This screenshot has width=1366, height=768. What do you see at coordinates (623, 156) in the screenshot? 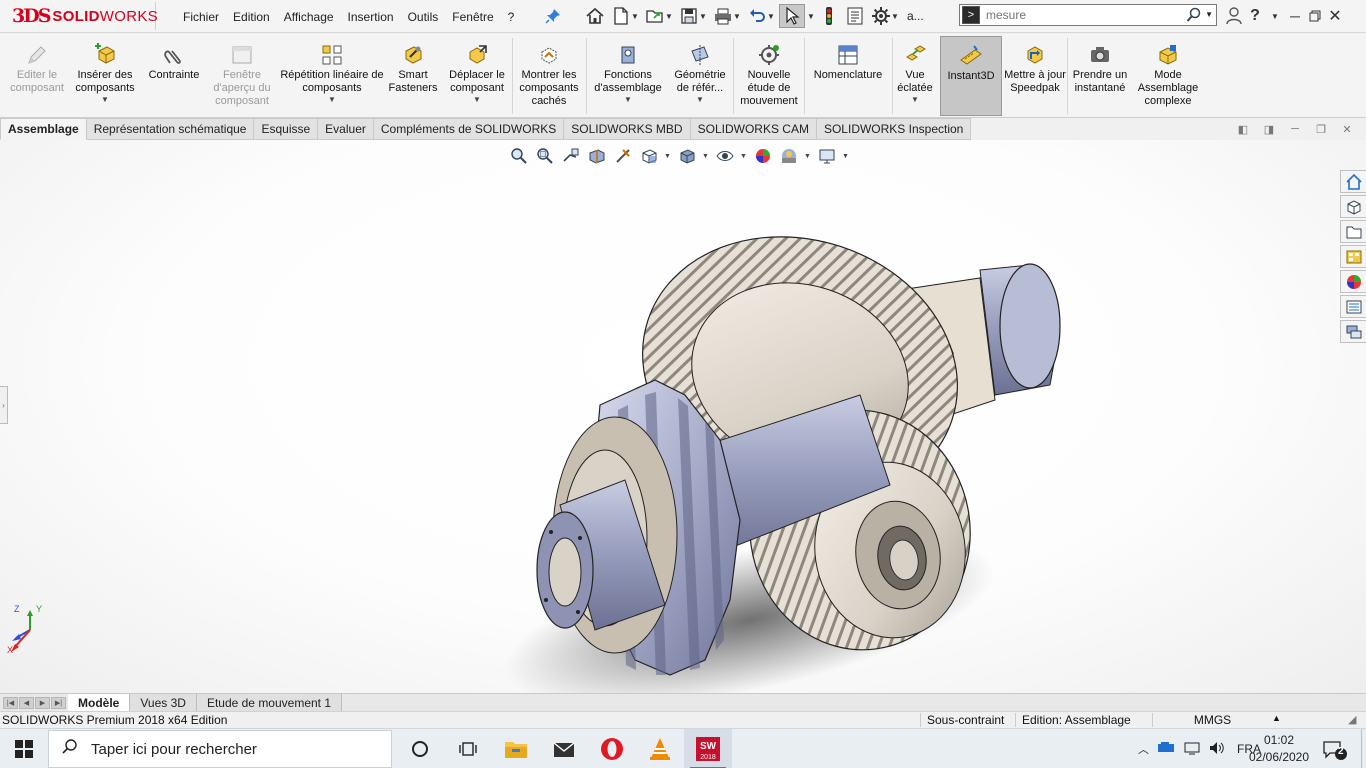
I see `dynamic-annotation-icon` at bounding box center [623, 156].